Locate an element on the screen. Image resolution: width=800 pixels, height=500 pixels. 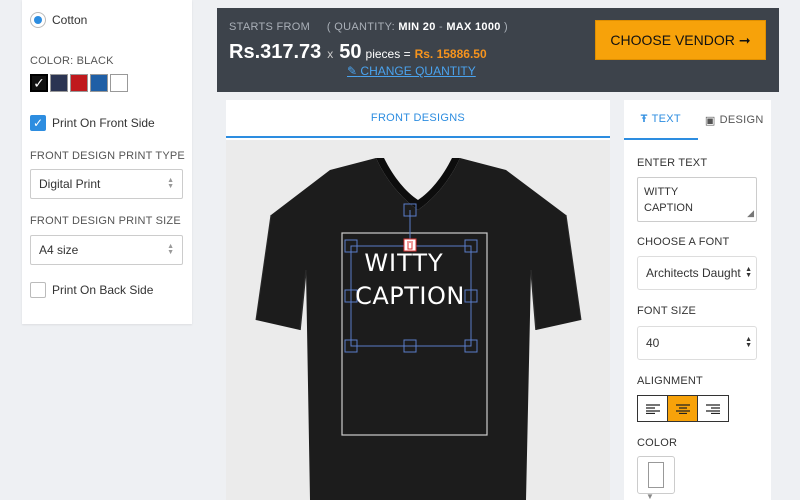
starts-from-label: STARTS FROM is located at coordinates (270, 27).